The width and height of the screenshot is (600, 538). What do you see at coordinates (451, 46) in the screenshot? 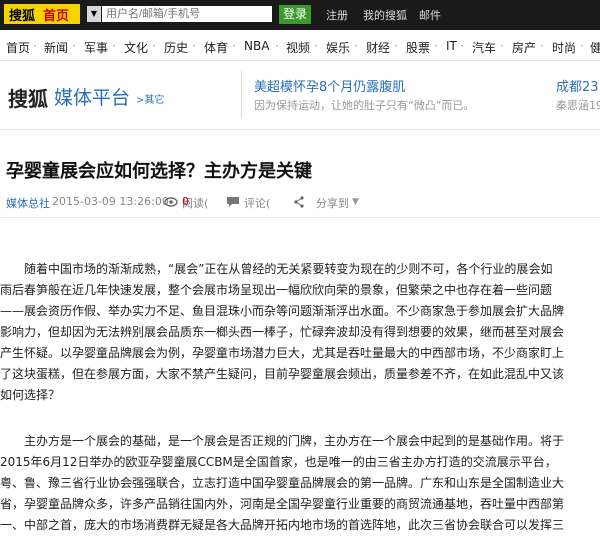
I see `nav-item: IT` at bounding box center [451, 46].